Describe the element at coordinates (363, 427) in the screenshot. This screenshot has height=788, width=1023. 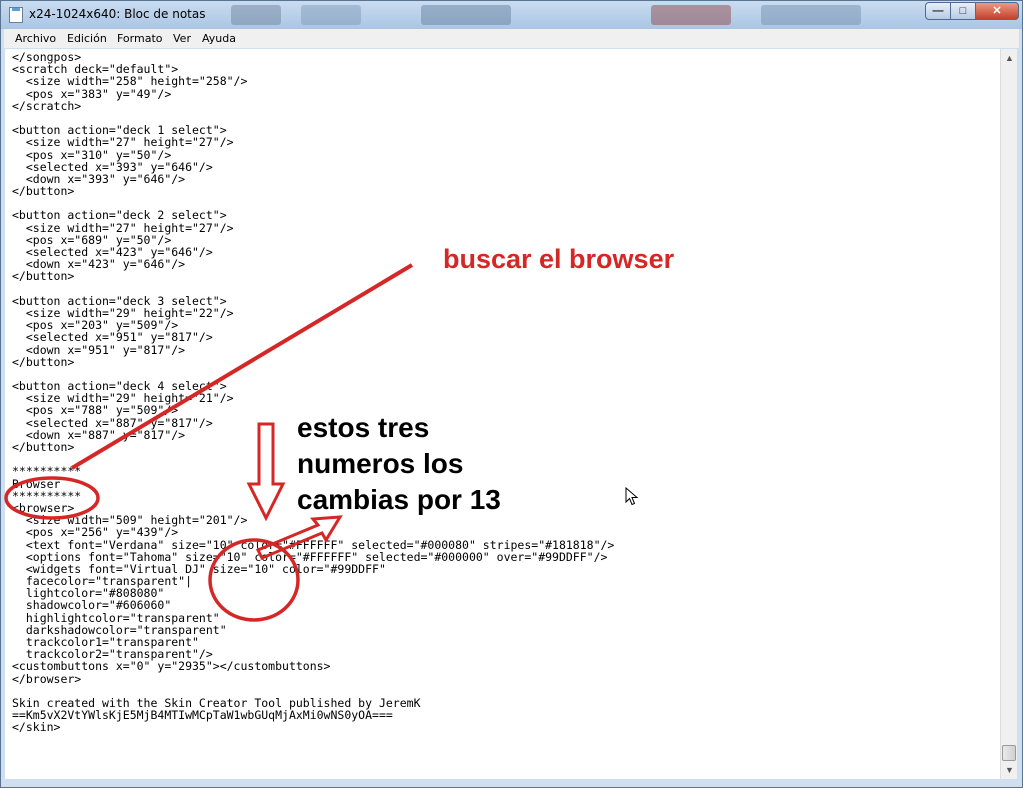
I see `annotation-black-line: estos tres` at that location.